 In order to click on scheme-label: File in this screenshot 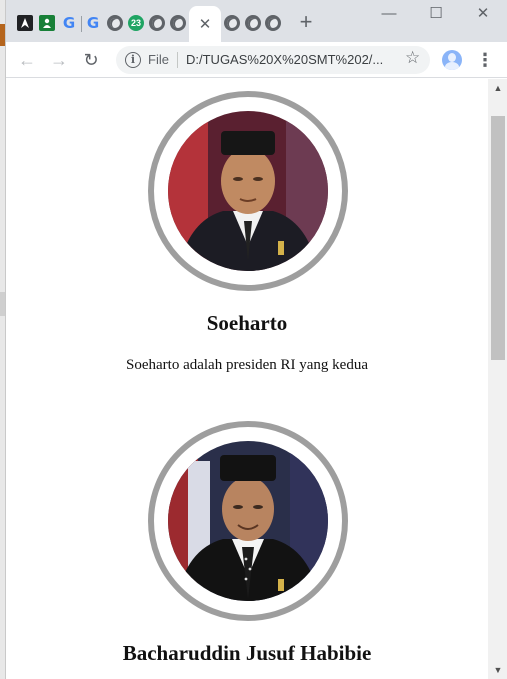, I will do `click(158, 59)`.